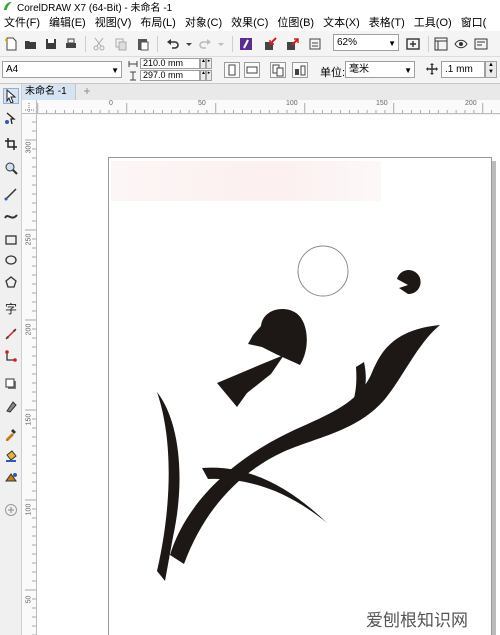 This screenshot has width=500, height=635. I want to click on add-tab-button: +, so click(87, 92).